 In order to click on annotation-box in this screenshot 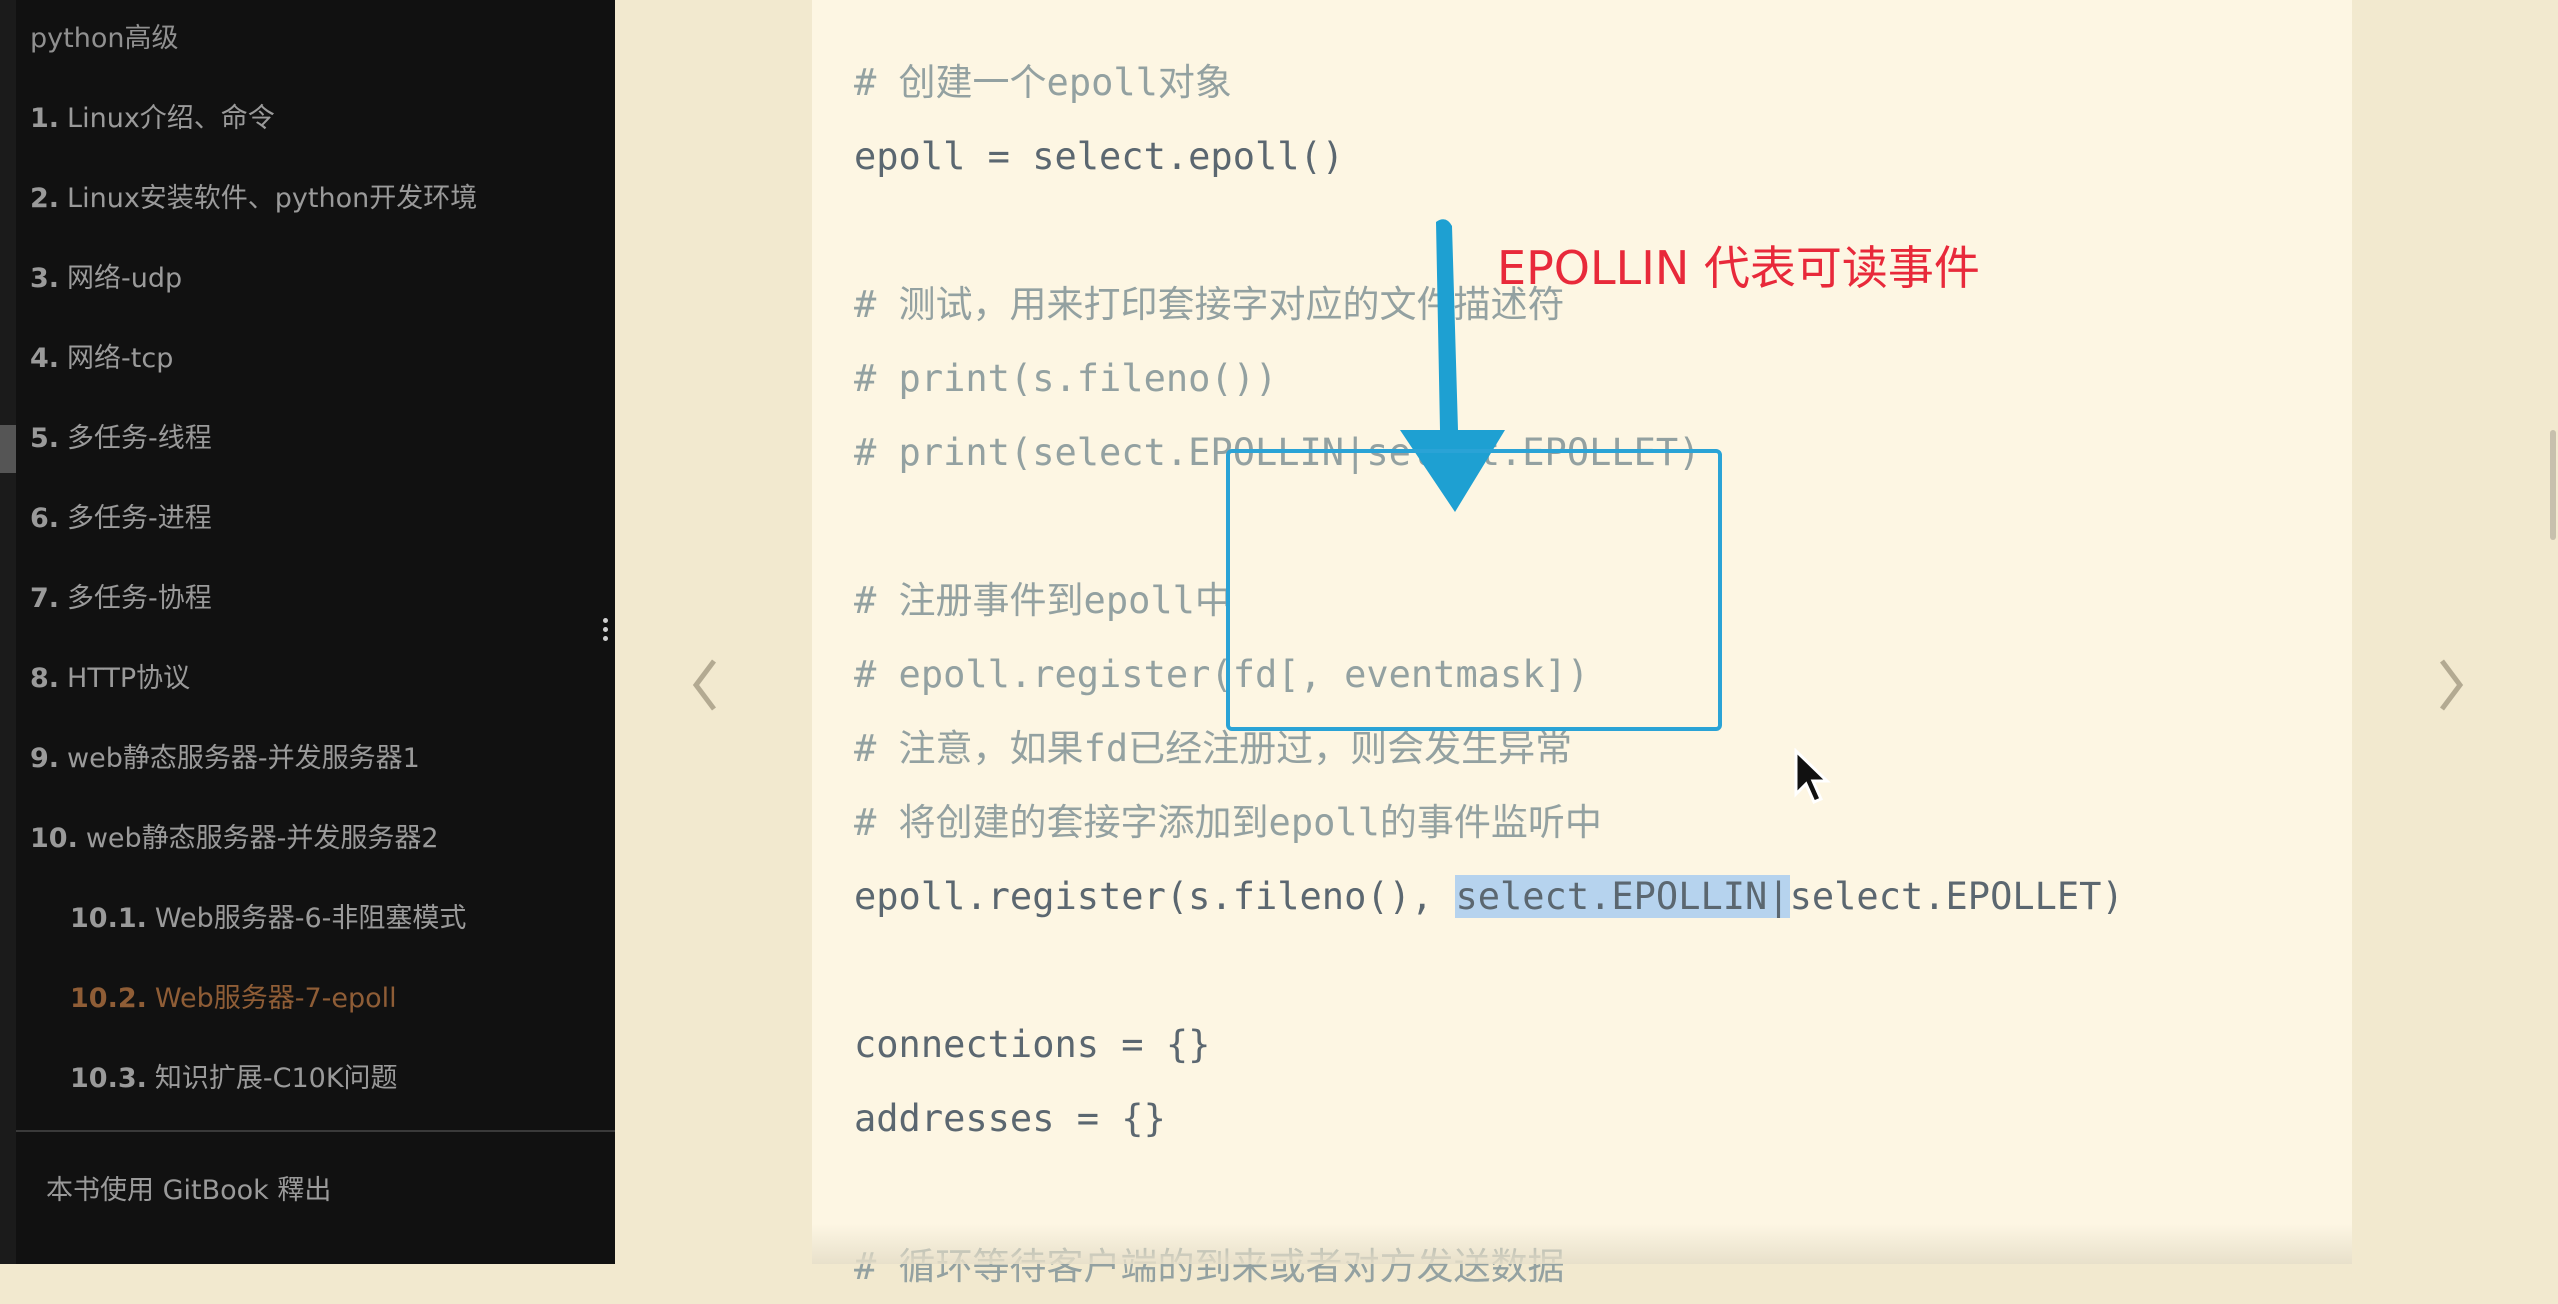, I will do `click(1474, 590)`.